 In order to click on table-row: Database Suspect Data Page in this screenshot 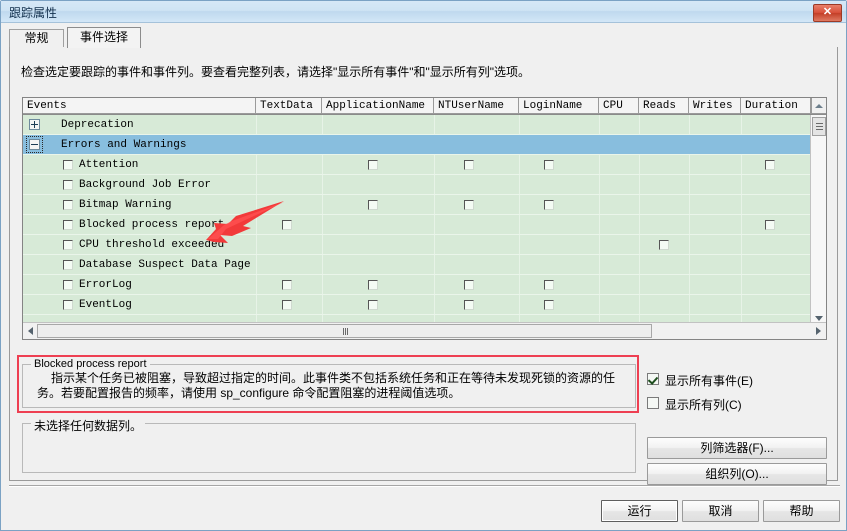, I will do `click(417, 265)`.